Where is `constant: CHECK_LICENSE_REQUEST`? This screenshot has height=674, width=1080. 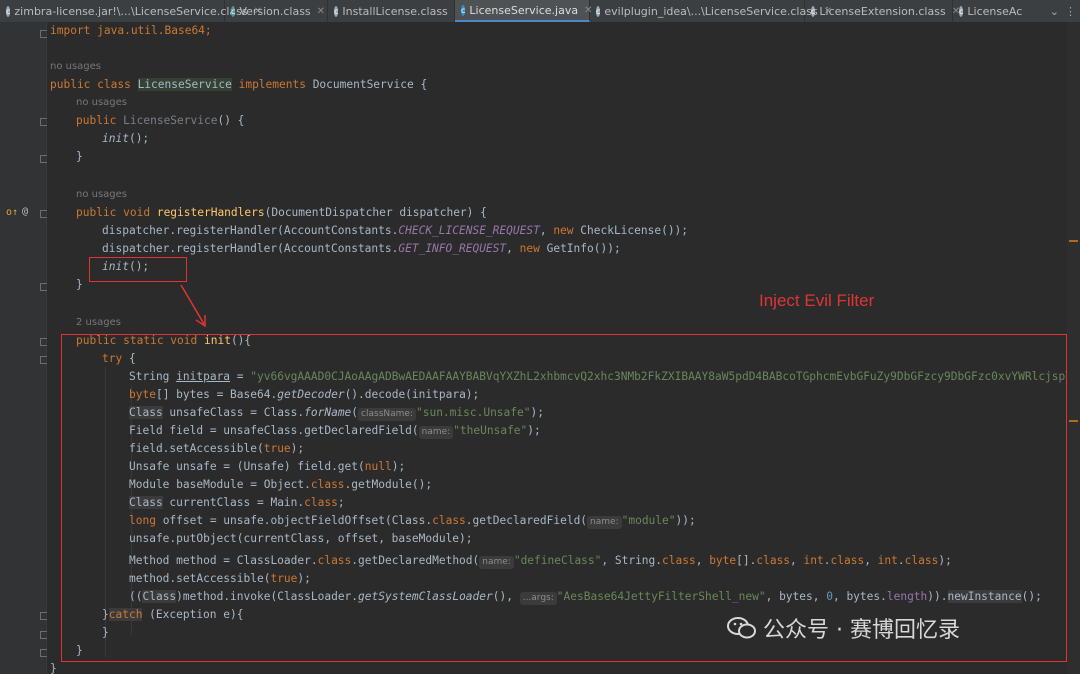
constant: CHECK_LICENSE_REQUEST is located at coordinates (469, 230).